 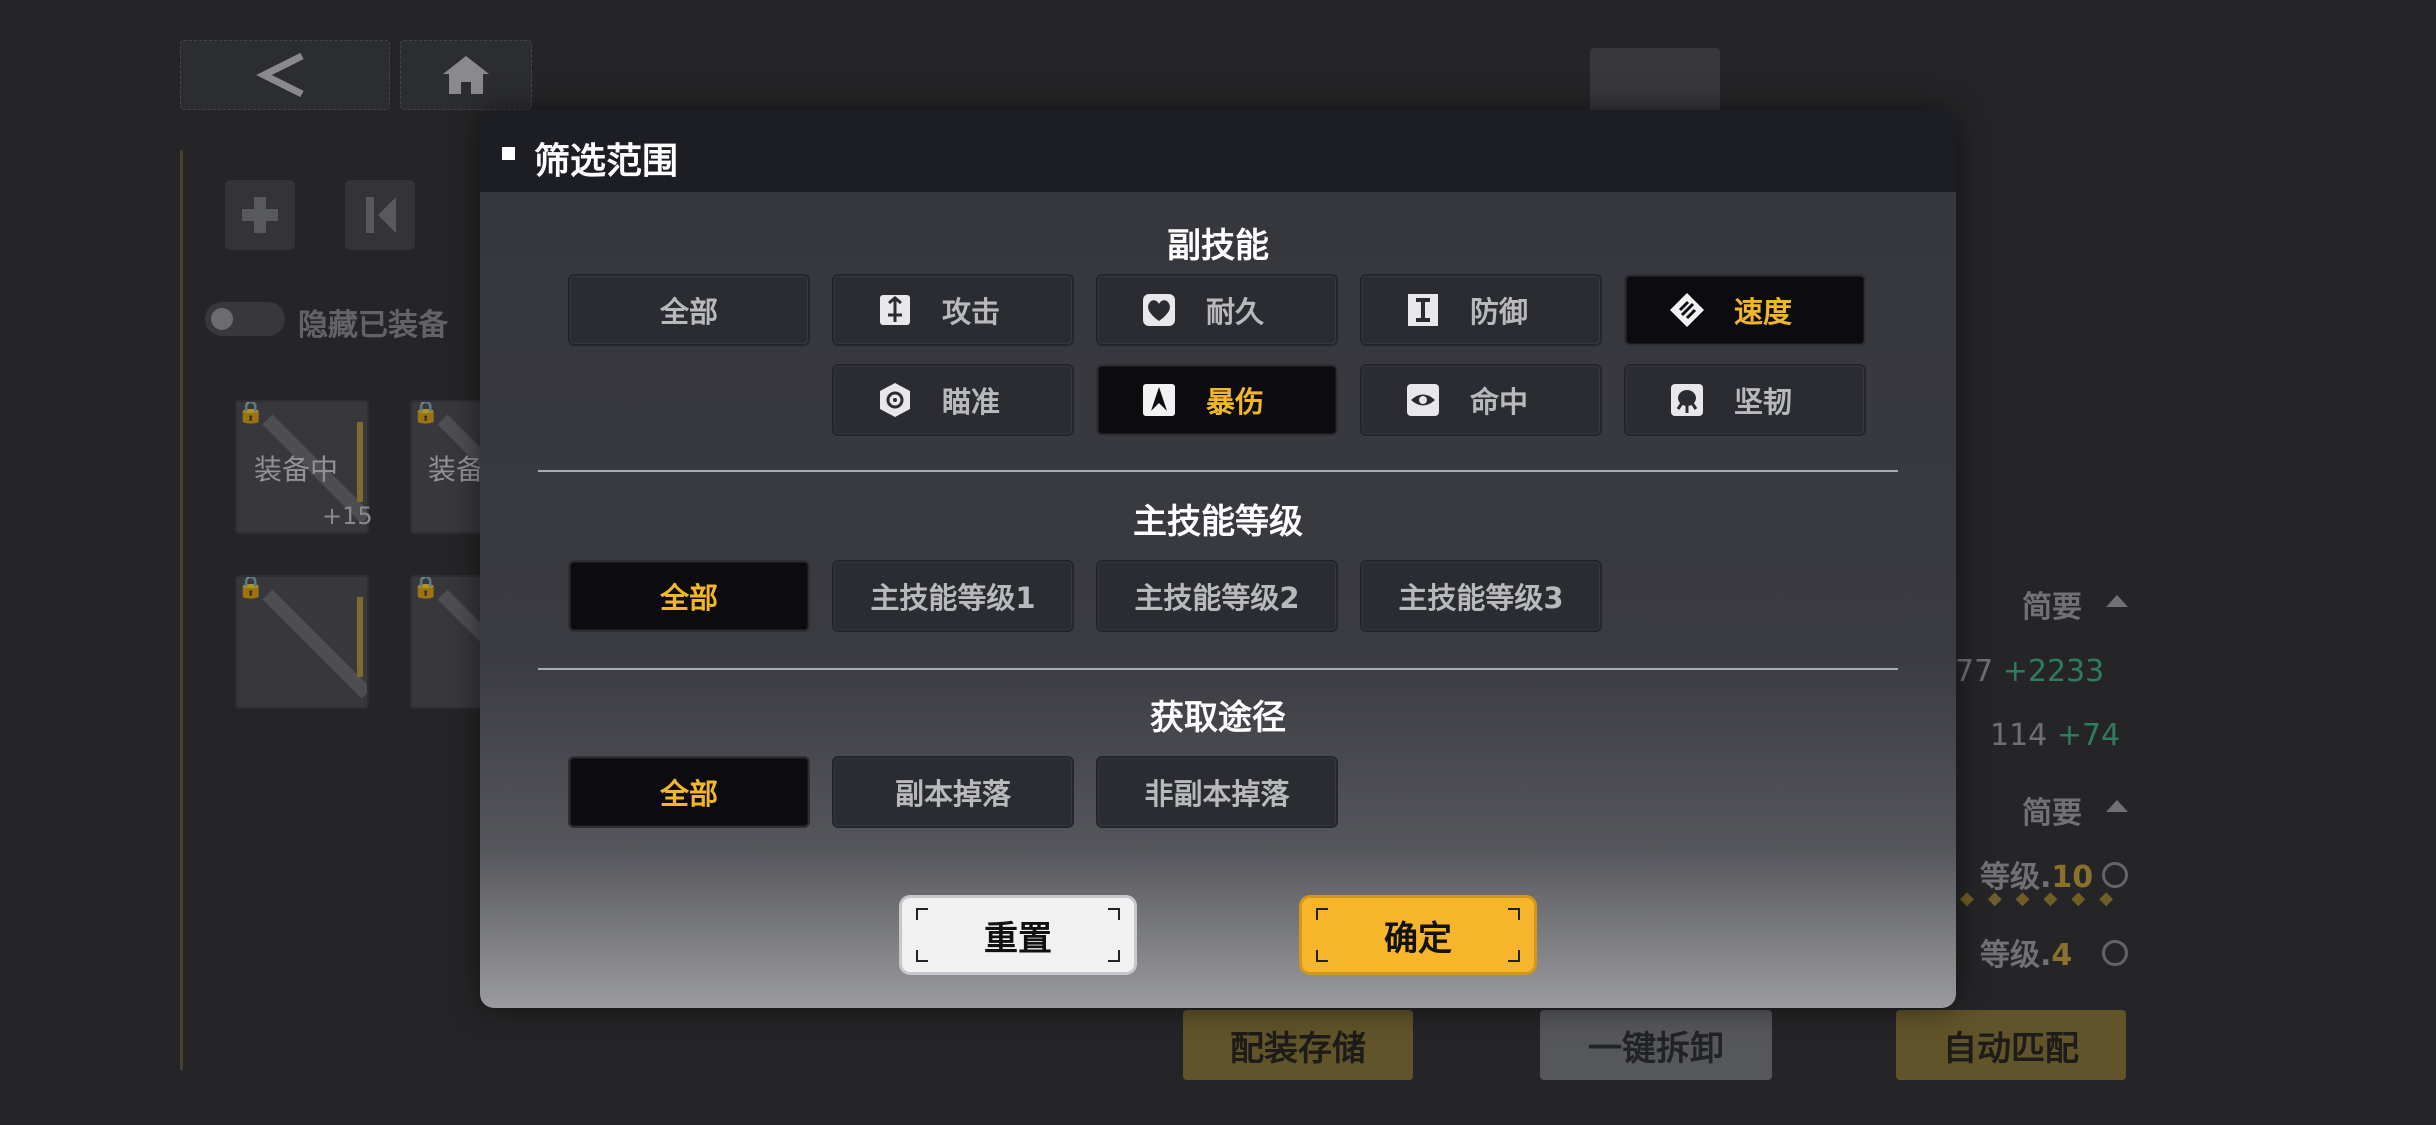 I want to click on filter-option-attack: 攻击, so click(x=953, y=310).